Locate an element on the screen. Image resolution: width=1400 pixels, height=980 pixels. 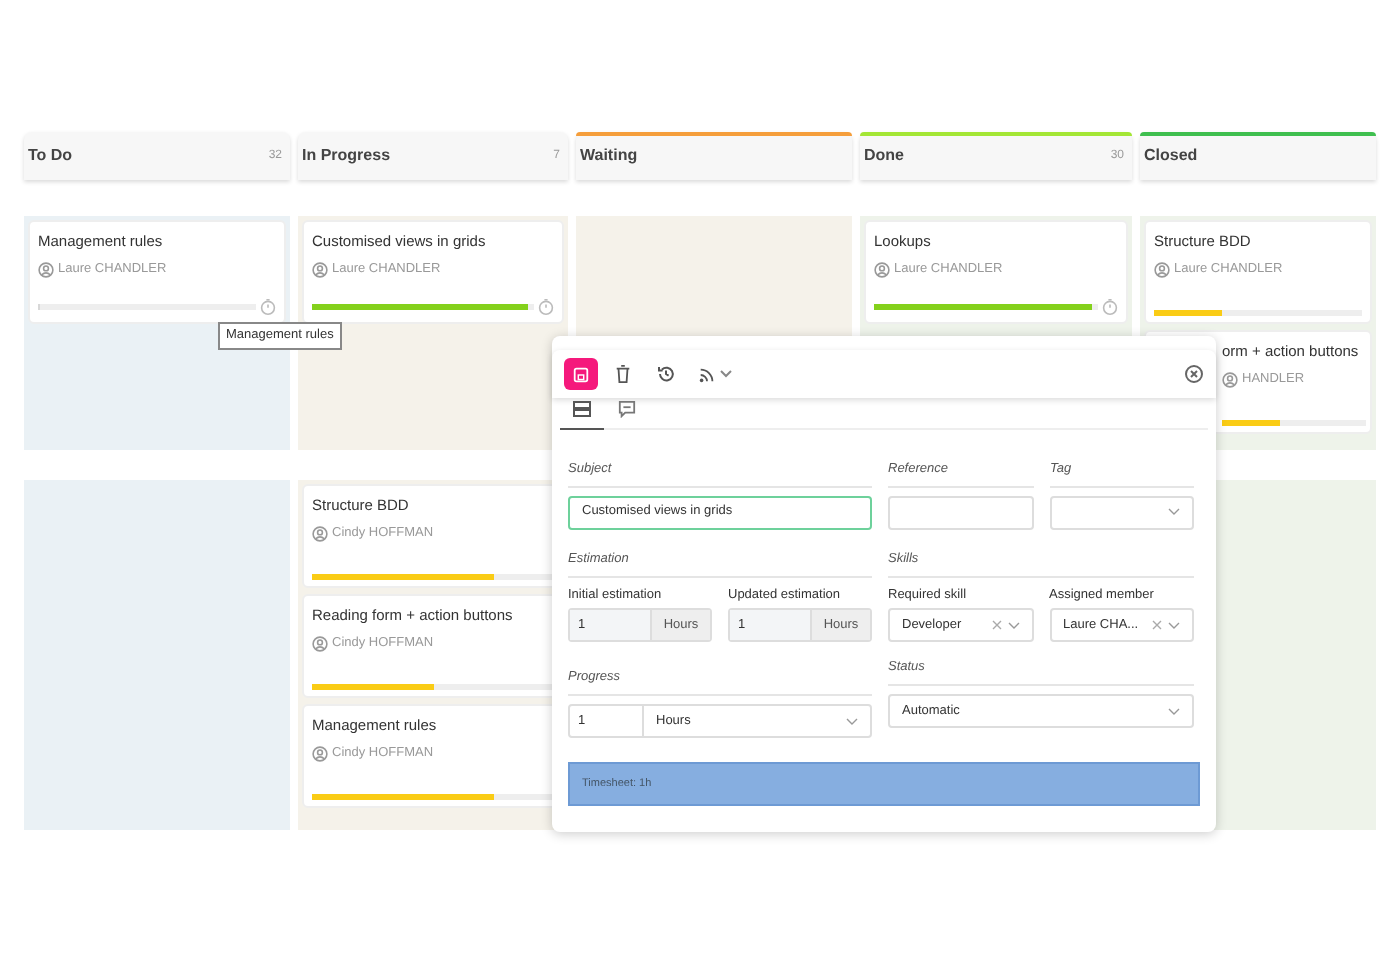
tab is located at coordinates (582, 414).